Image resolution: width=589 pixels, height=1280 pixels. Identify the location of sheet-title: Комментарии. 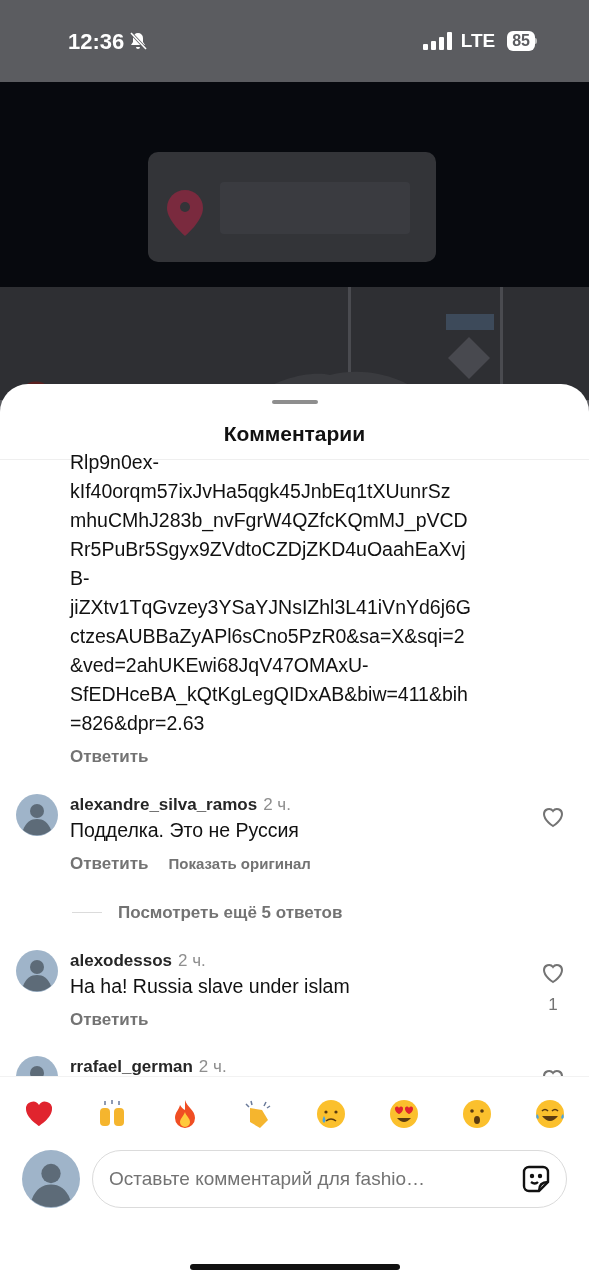
(294, 434).